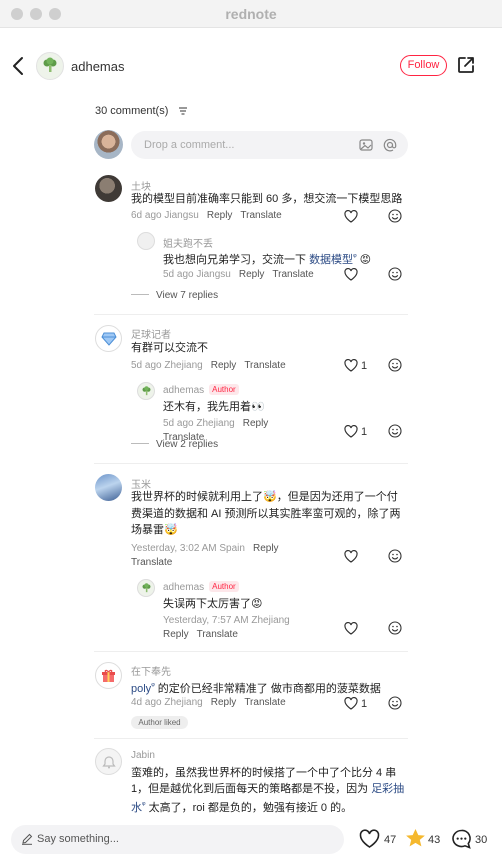  Describe the element at coordinates (165, 215) in the screenshot. I see `comment-time-location: 6d ago Jiangsu` at that location.